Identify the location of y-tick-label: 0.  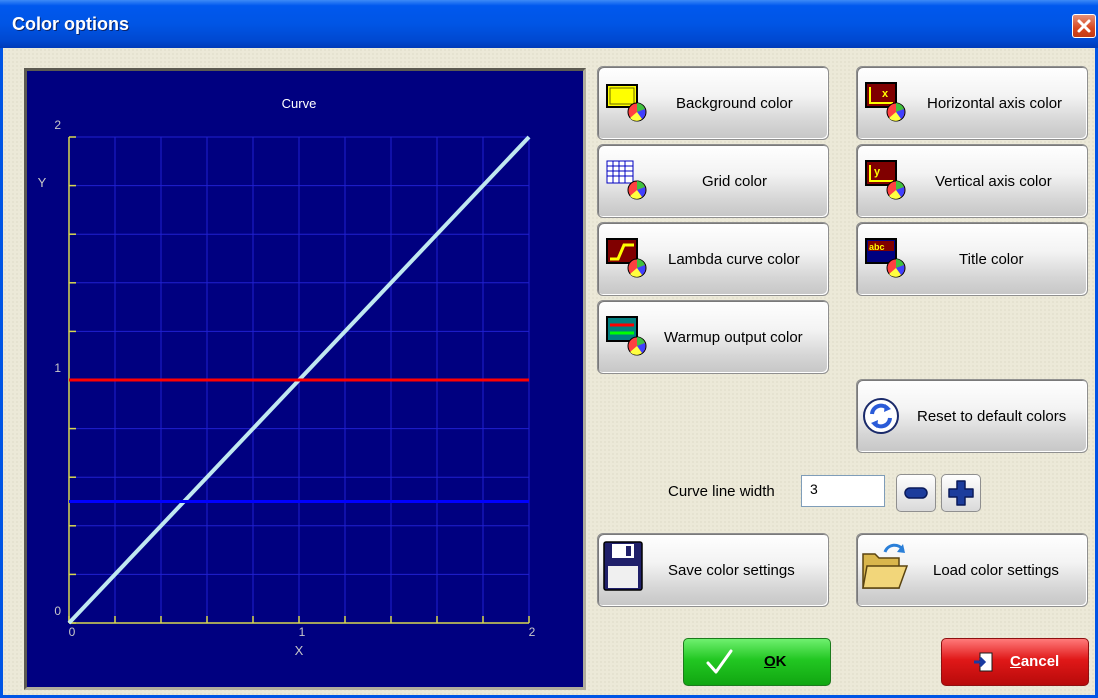
(57, 611).